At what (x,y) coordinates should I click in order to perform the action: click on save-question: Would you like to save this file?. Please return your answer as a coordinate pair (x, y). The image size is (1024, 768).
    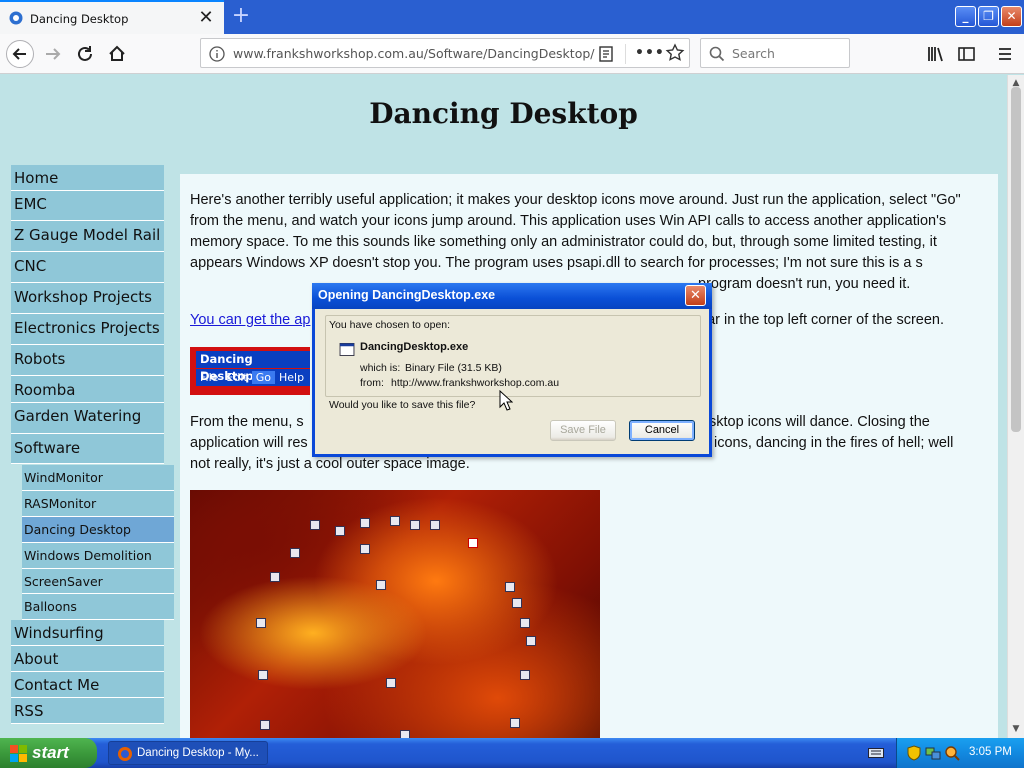
    Looking at the image, I should click on (402, 405).